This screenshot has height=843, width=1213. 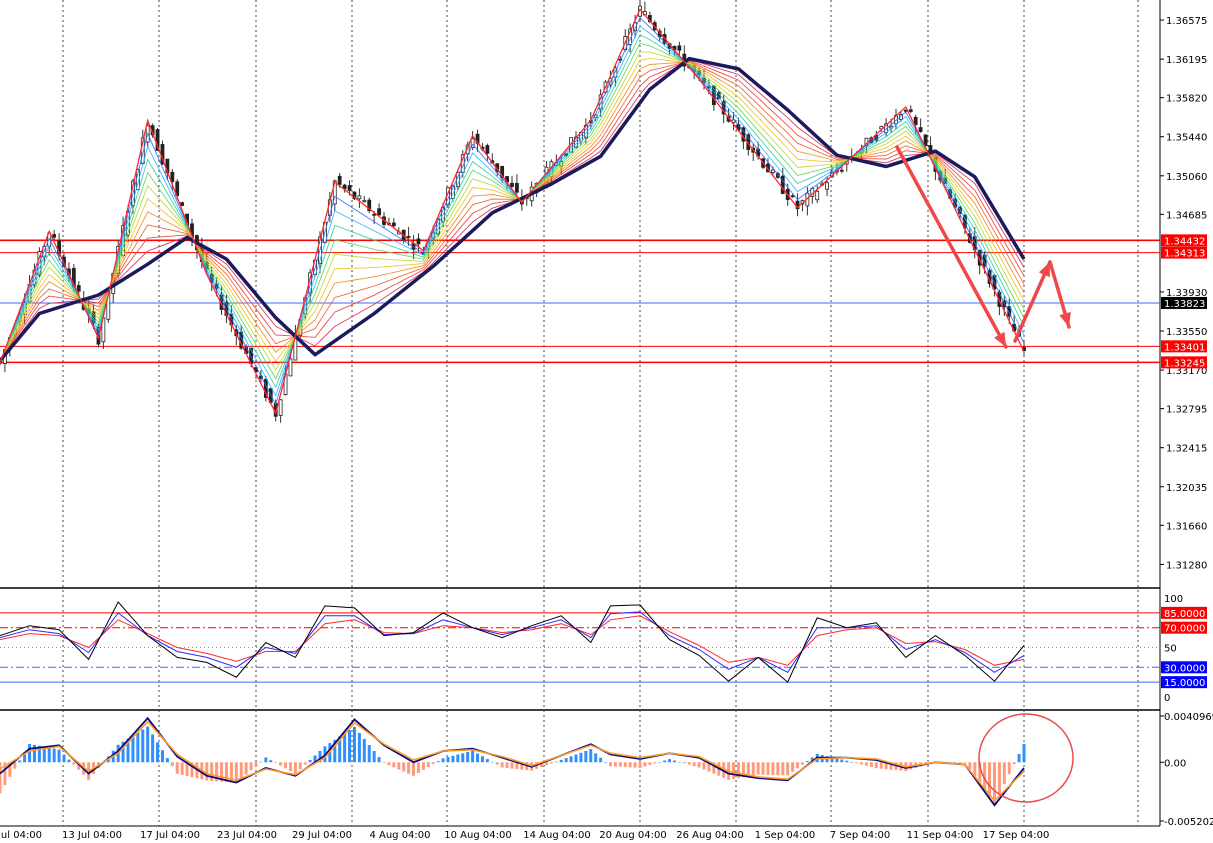 What do you see at coordinates (1186, 449) in the screenshot?
I see `price-tick-label: 1.32415` at bounding box center [1186, 449].